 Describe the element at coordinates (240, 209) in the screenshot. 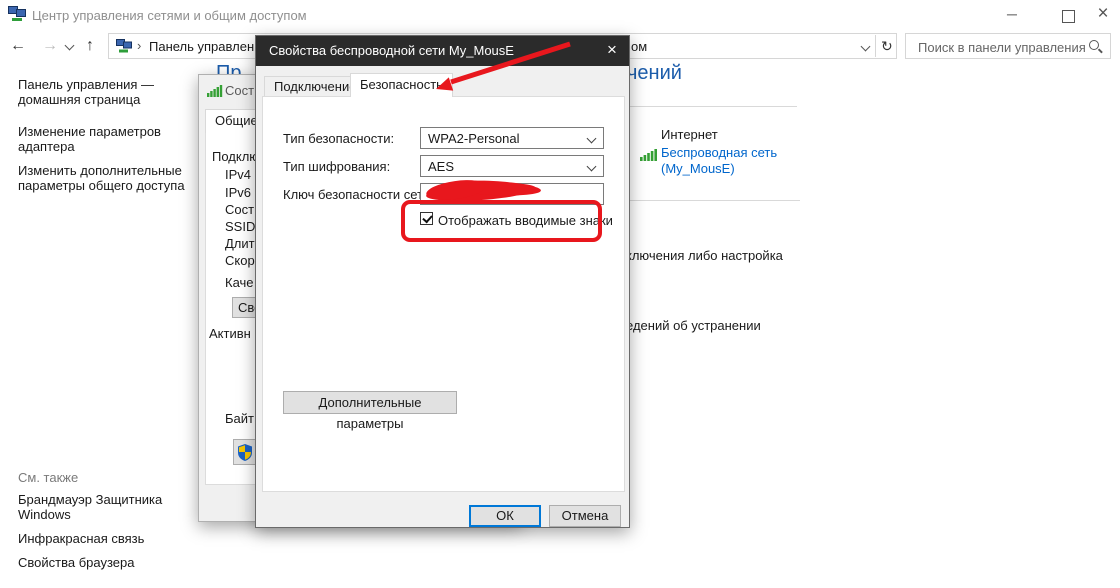

I see `status-row-state: Сост` at that location.